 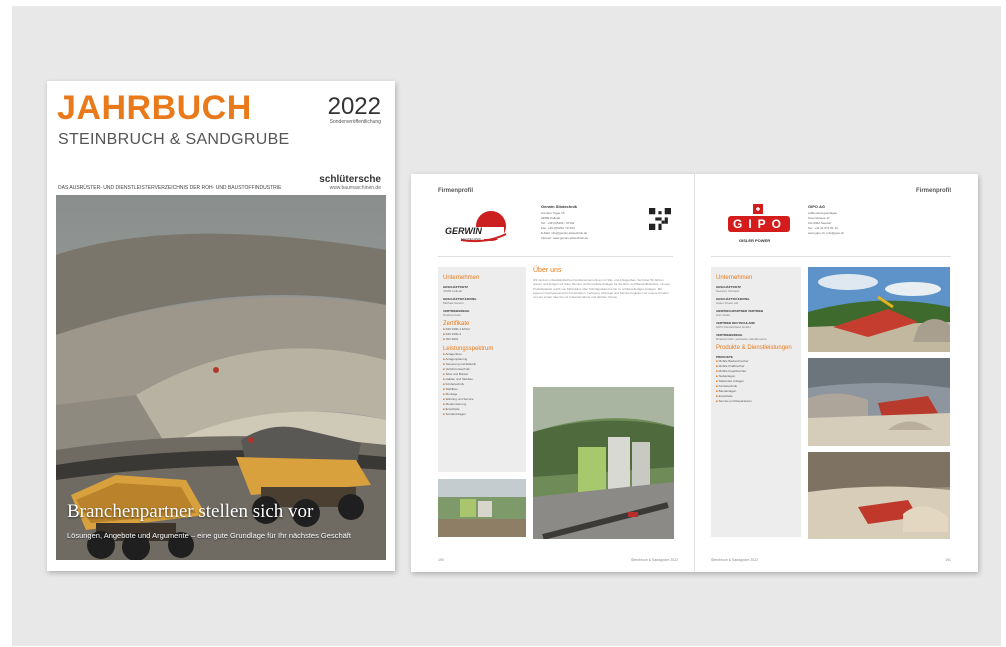 I want to click on gipo-logo-sub: GISLER POWER, so click(x=755, y=240).